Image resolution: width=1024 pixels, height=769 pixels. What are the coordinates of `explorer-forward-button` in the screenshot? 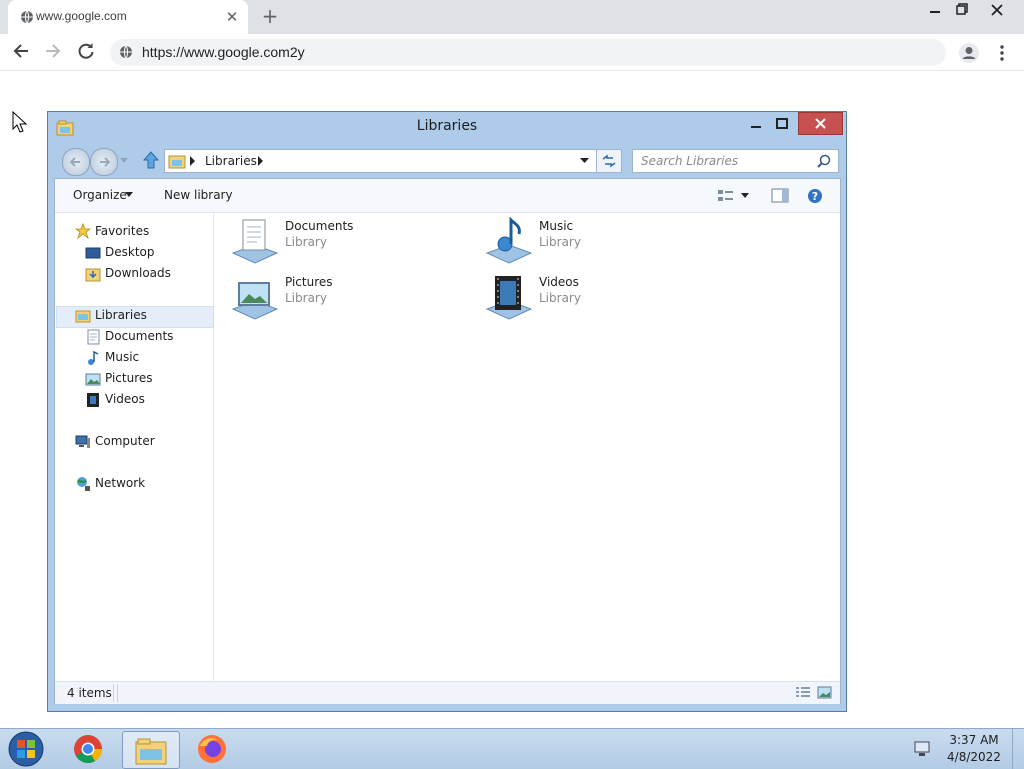 It's located at (104, 162).